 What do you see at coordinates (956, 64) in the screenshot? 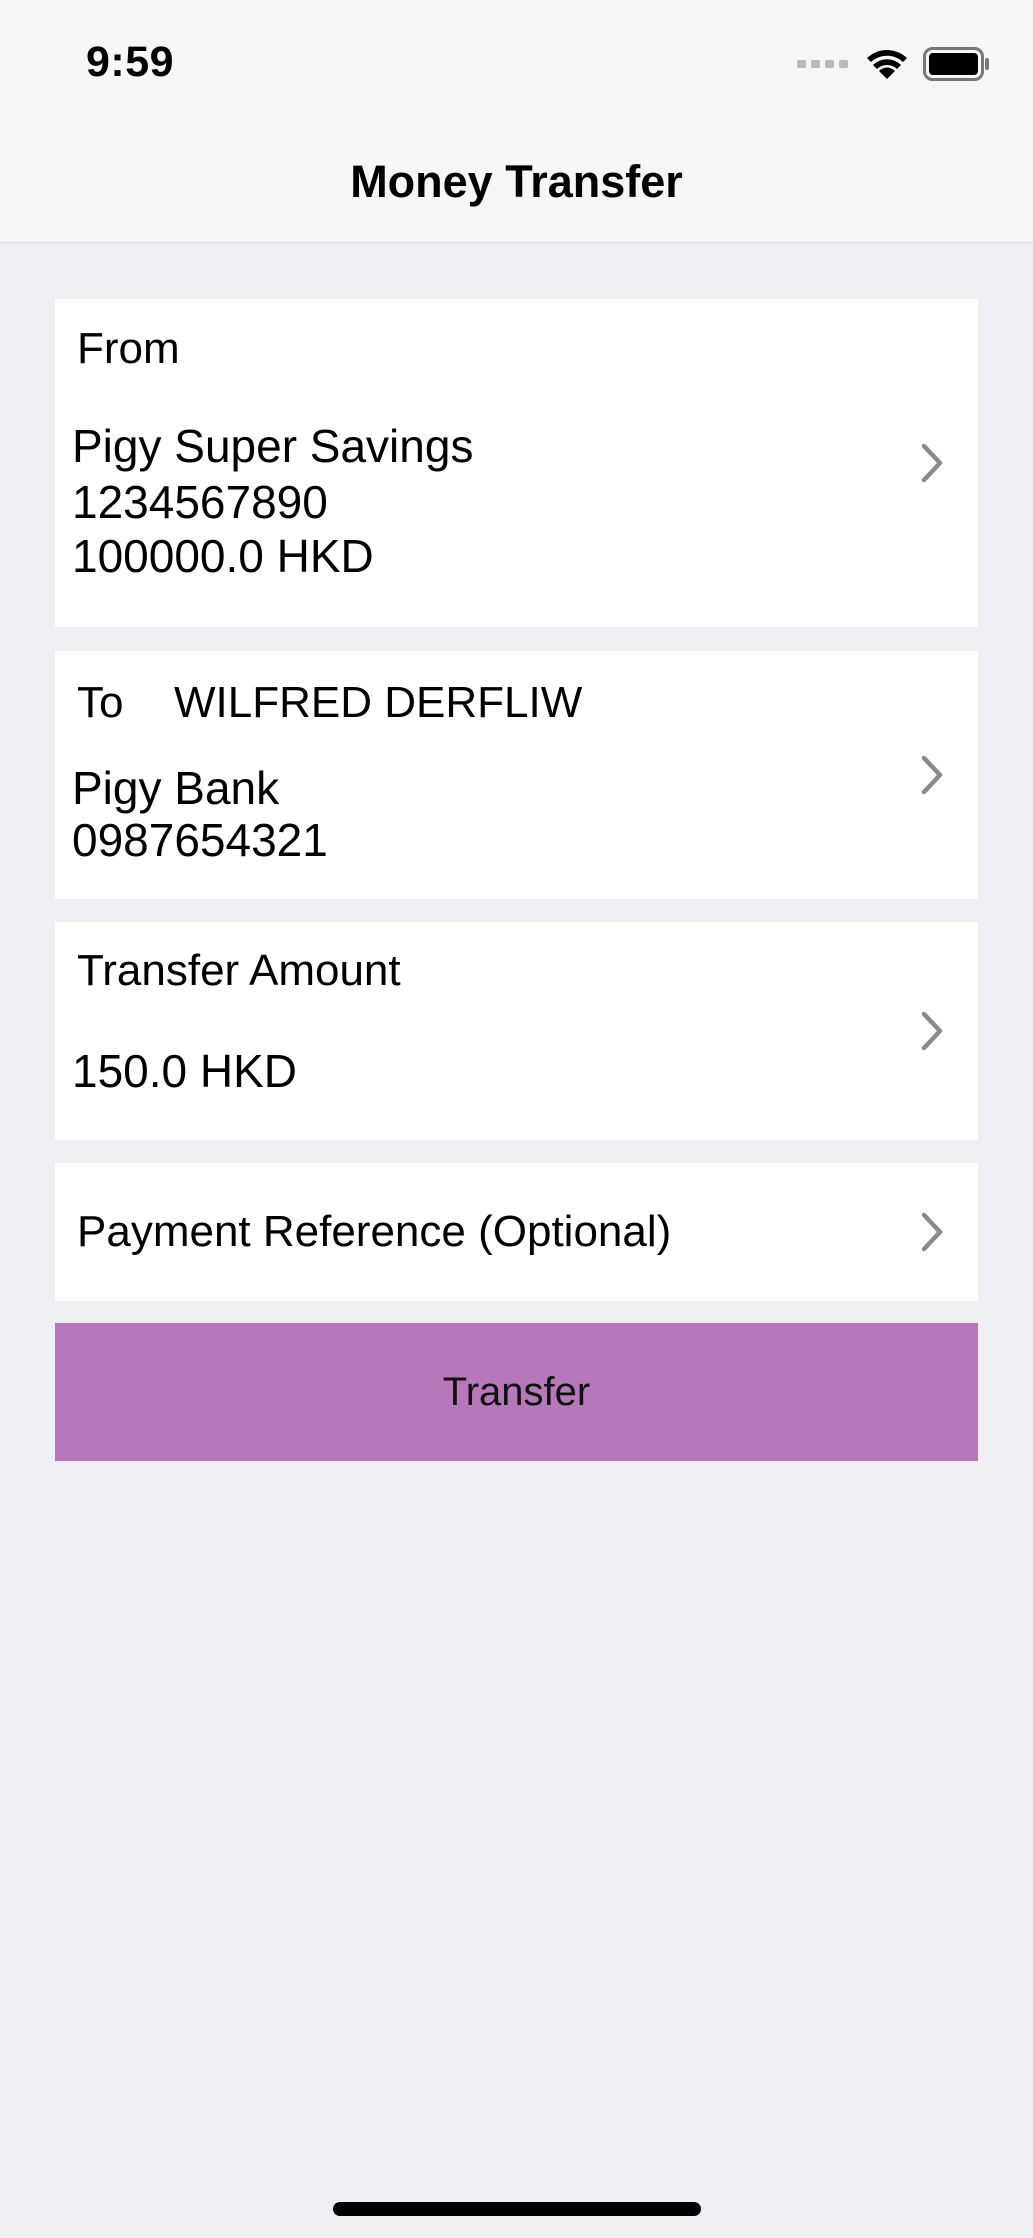
I see `battery-icon` at bounding box center [956, 64].